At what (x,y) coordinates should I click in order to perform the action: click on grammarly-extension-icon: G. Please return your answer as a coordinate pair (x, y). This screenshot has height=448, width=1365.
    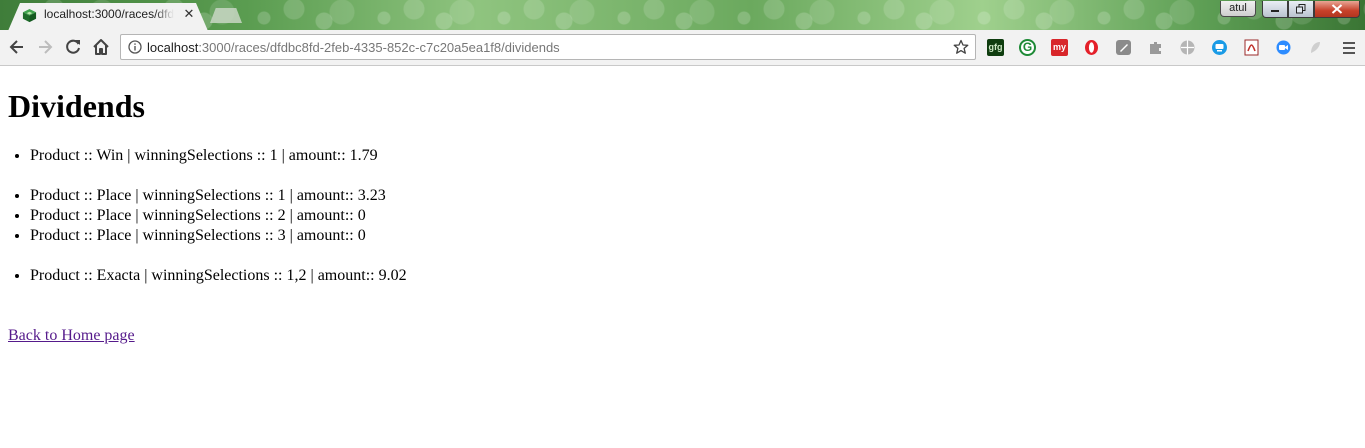
    Looking at the image, I should click on (1027, 47).